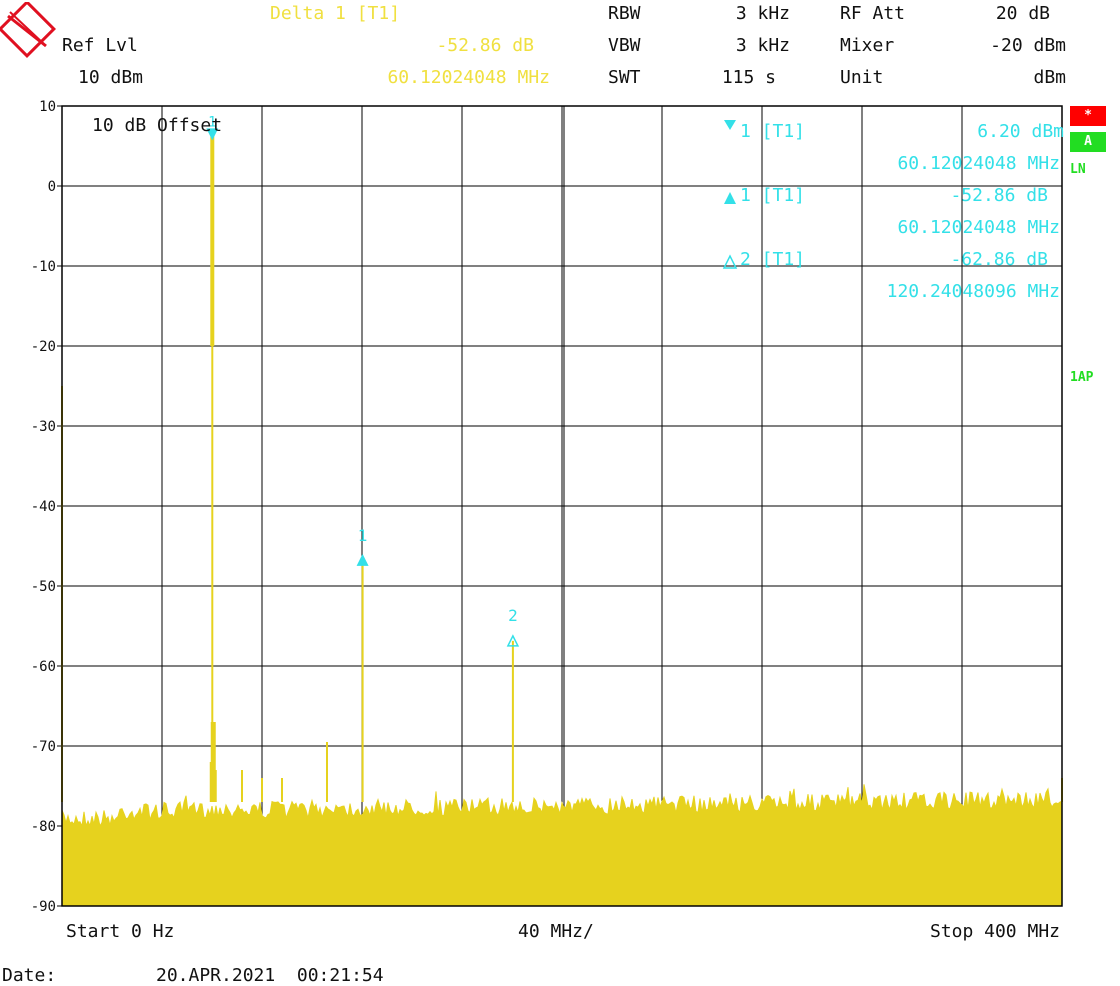 This screenshot has height=986, width=1120. I want to click on marker-table-row3-value: -62.86 dB, so click(999, 259).